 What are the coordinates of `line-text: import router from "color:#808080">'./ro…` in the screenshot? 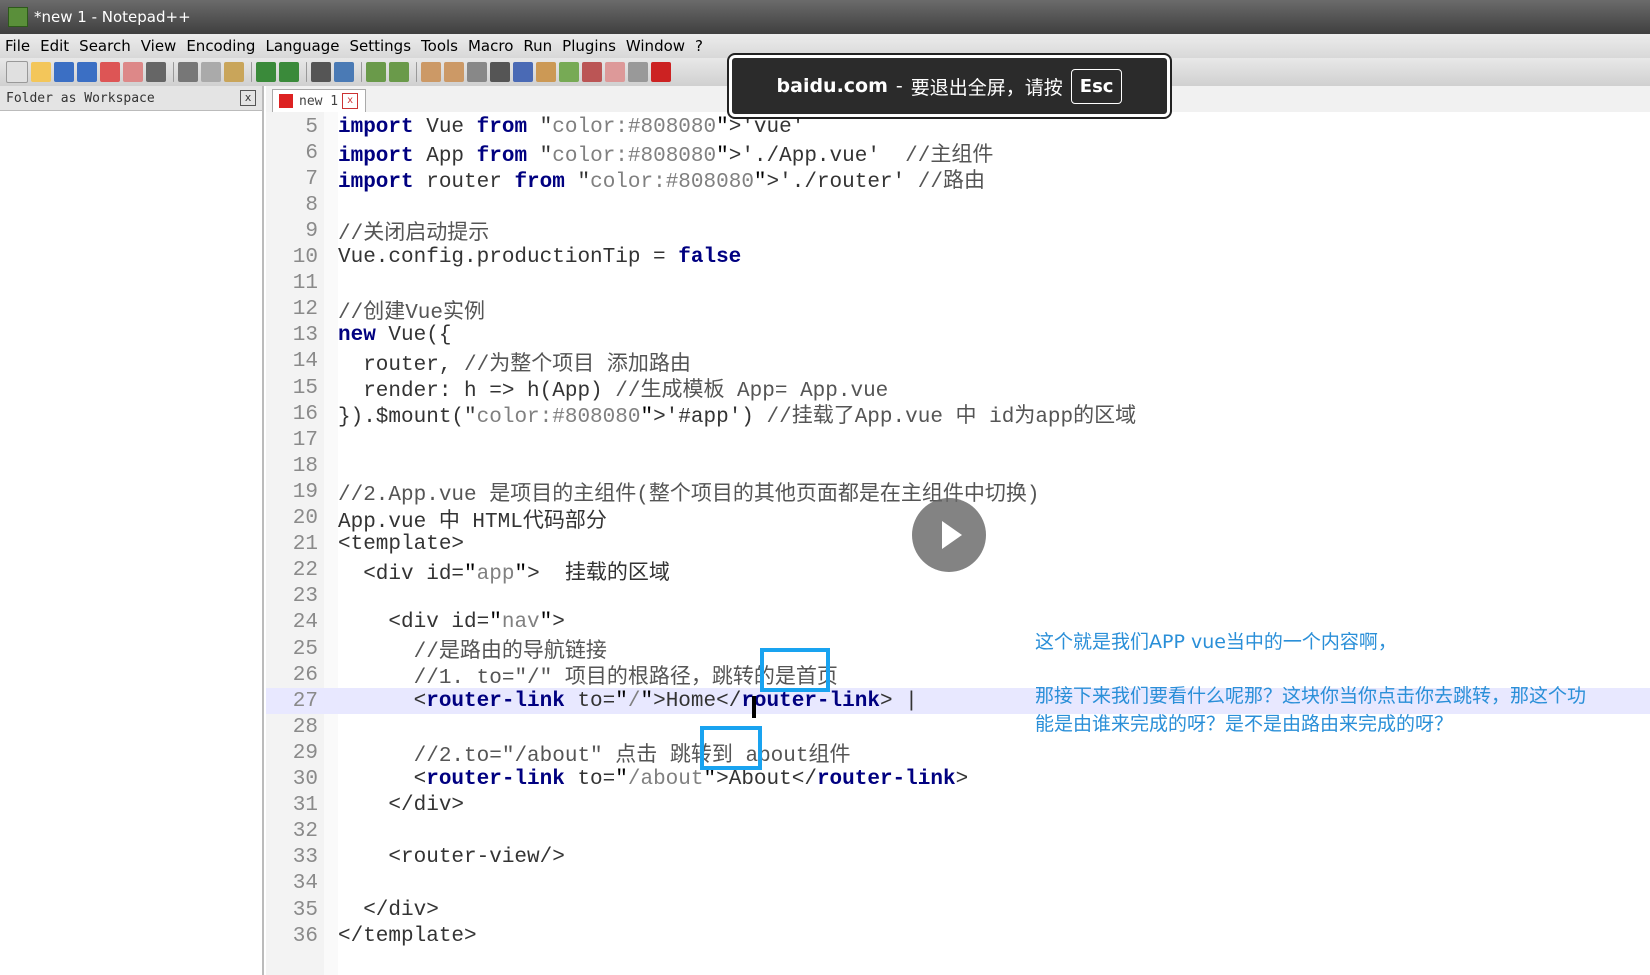 It's located at (661, 183).